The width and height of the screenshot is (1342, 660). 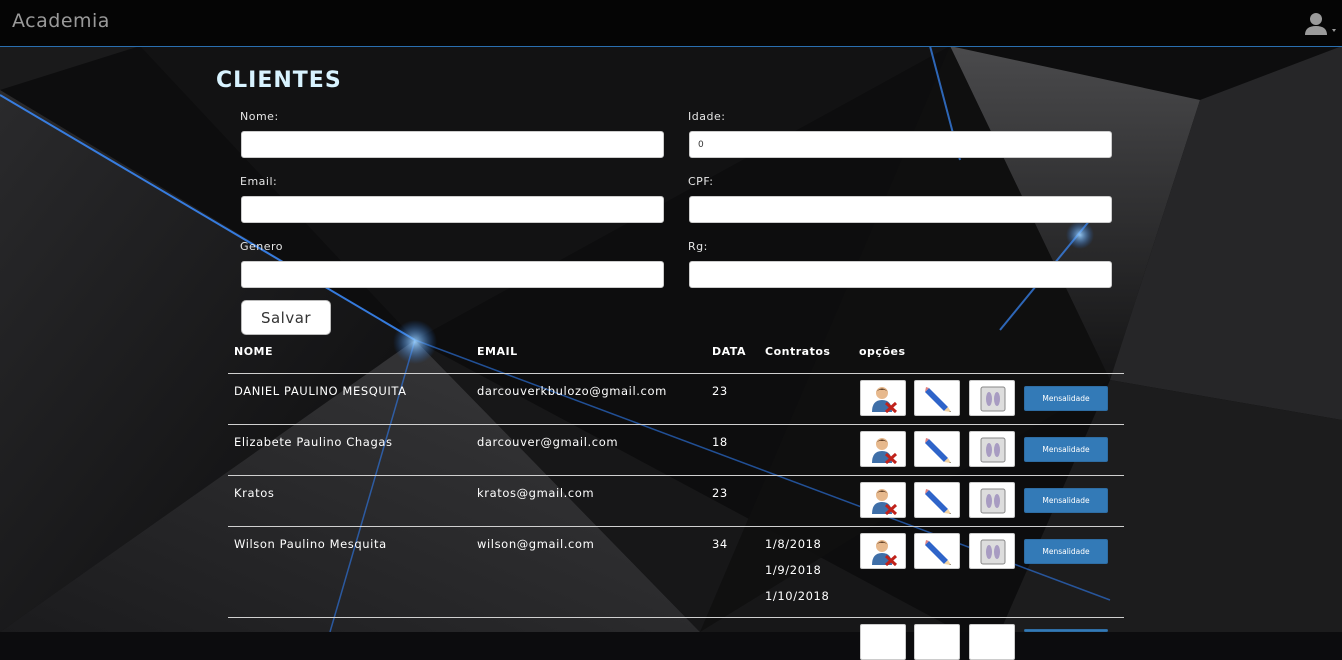 What do you see at coordinates (259, 181) in the screenshot?
I see `email-label: Email:` at bounding box center [259, 181].